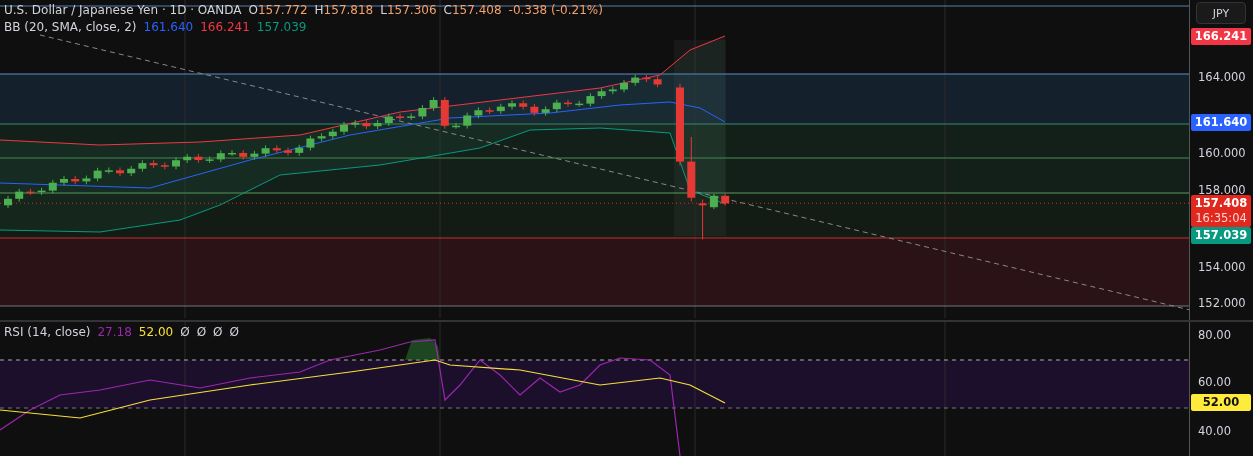  Describe the element at coordinates (1222, 153) in the screenshot. I see `price-tick: 160.000` at that location.